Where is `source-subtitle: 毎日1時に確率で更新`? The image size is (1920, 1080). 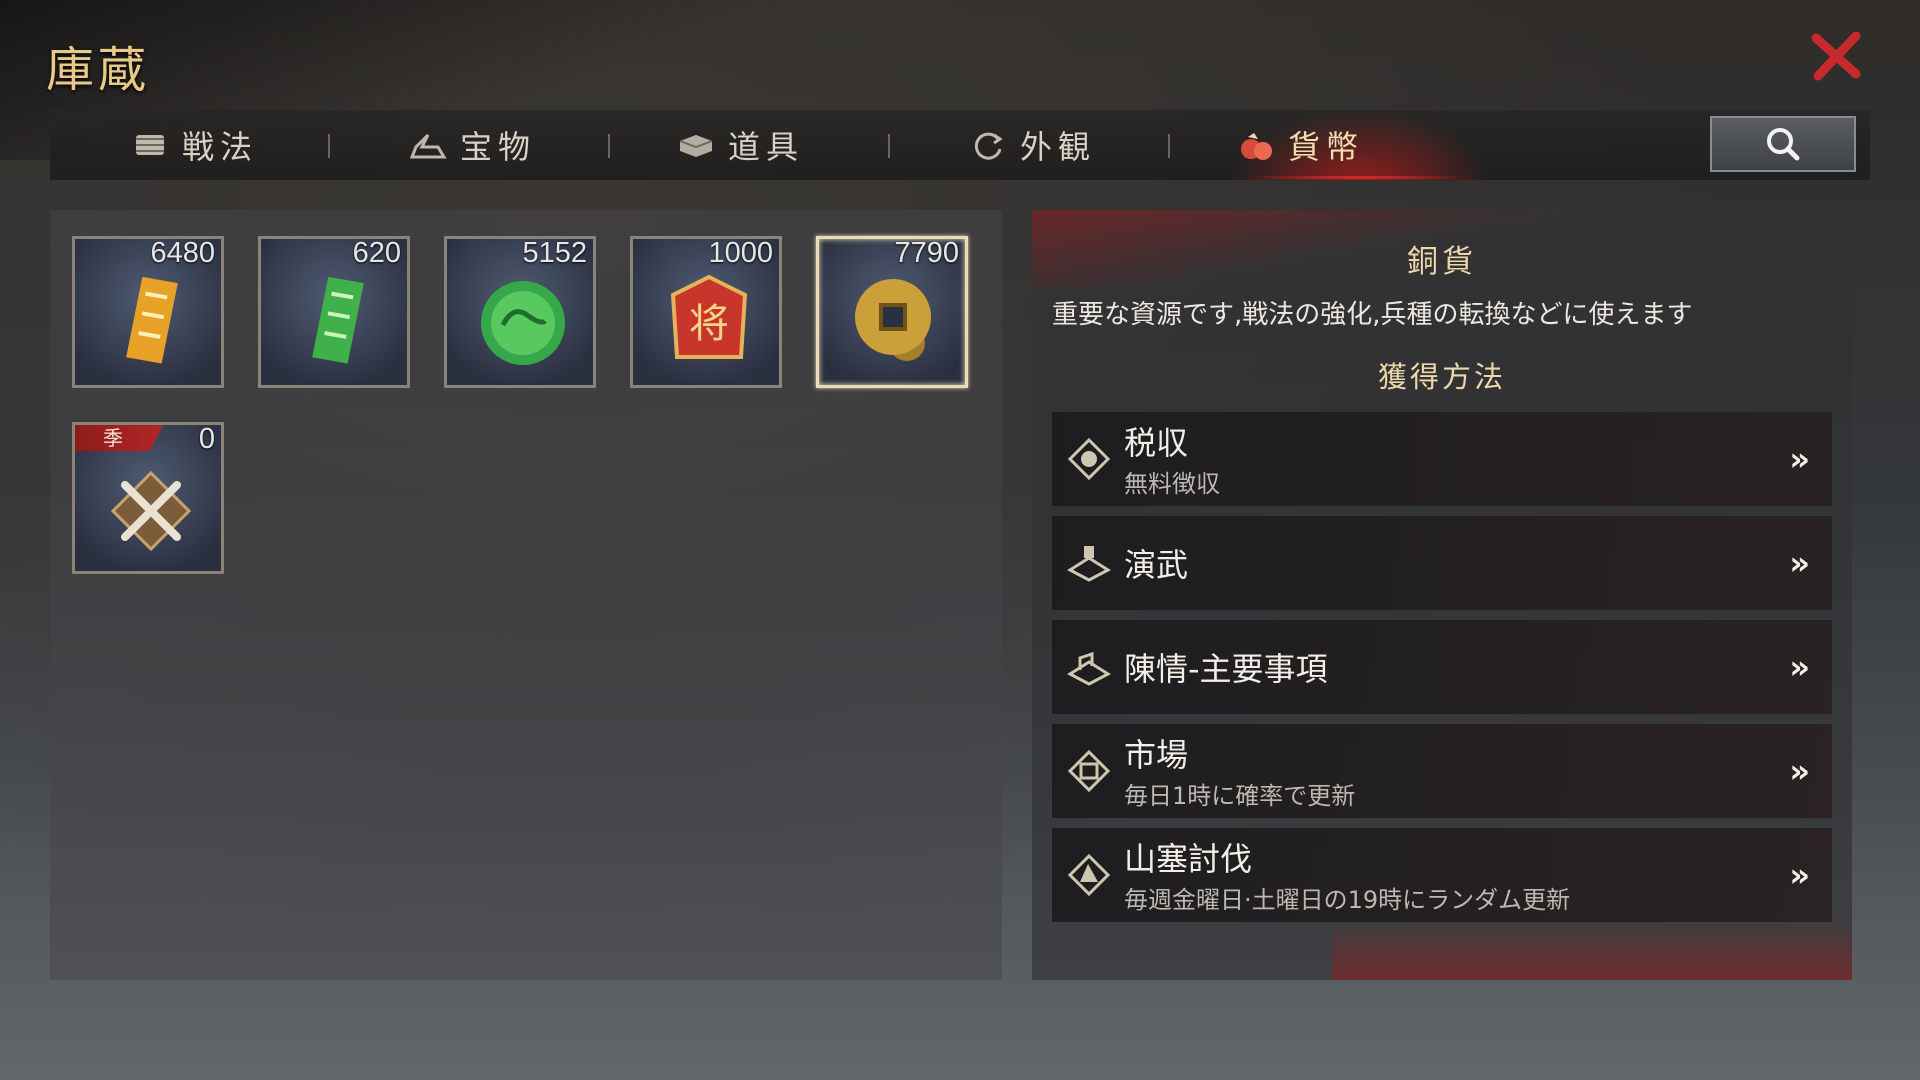
source-subtitle: 毎日1時に確率で更新 is located at coordinates (1240, 796).